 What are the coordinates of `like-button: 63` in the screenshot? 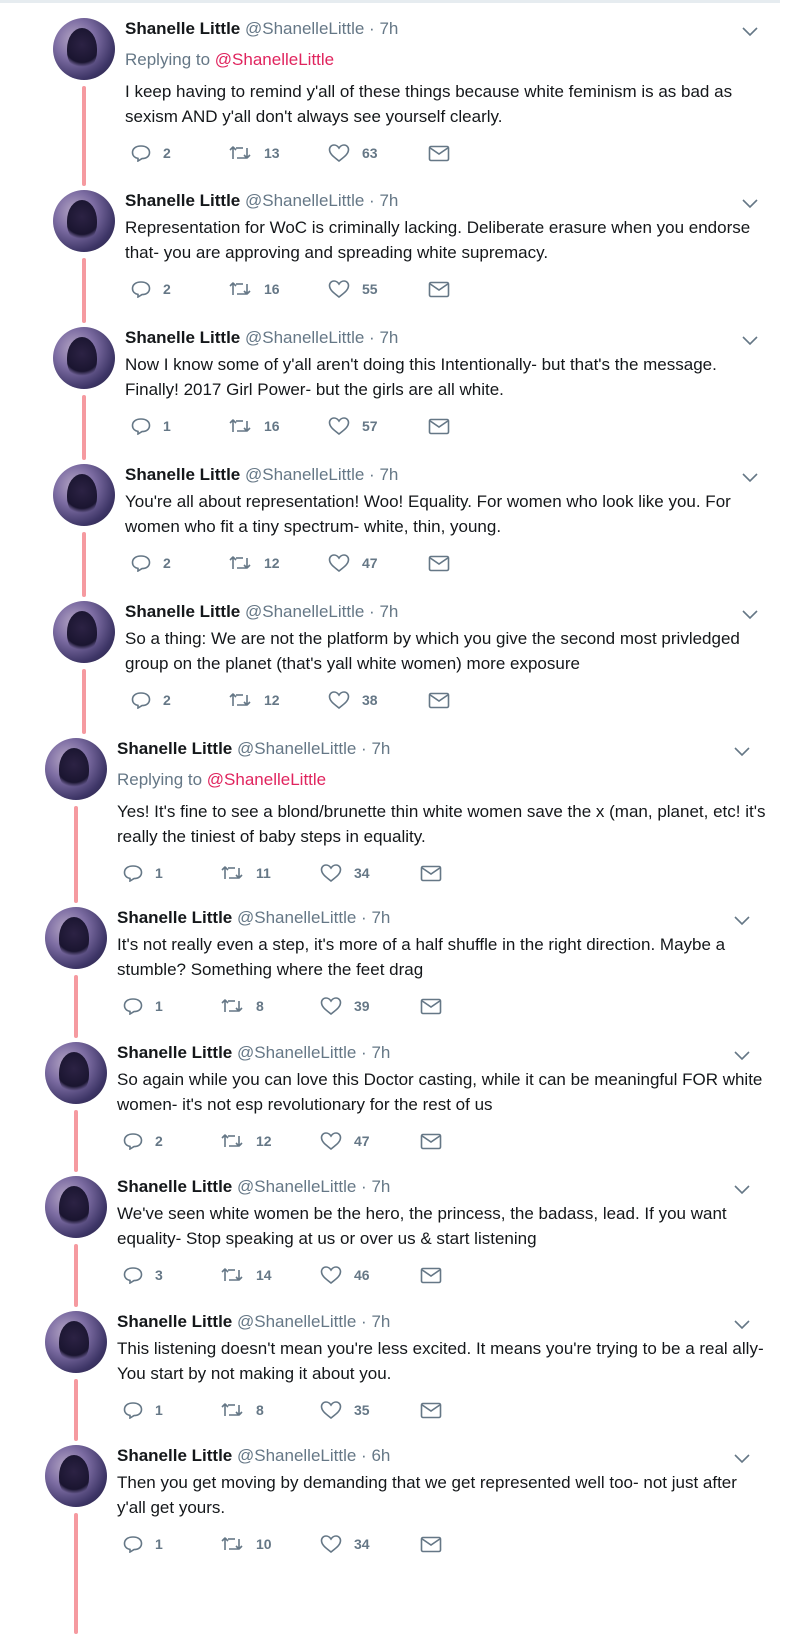 It's located at (353, 153).